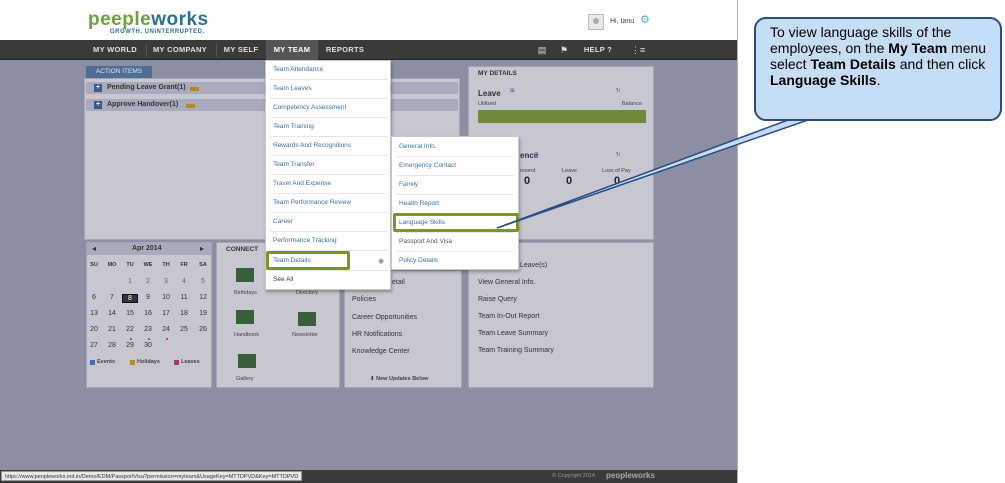 The width and height of the screenshot is (1005, 483). I want to click on calendar-day: 14, so click(112, 313).